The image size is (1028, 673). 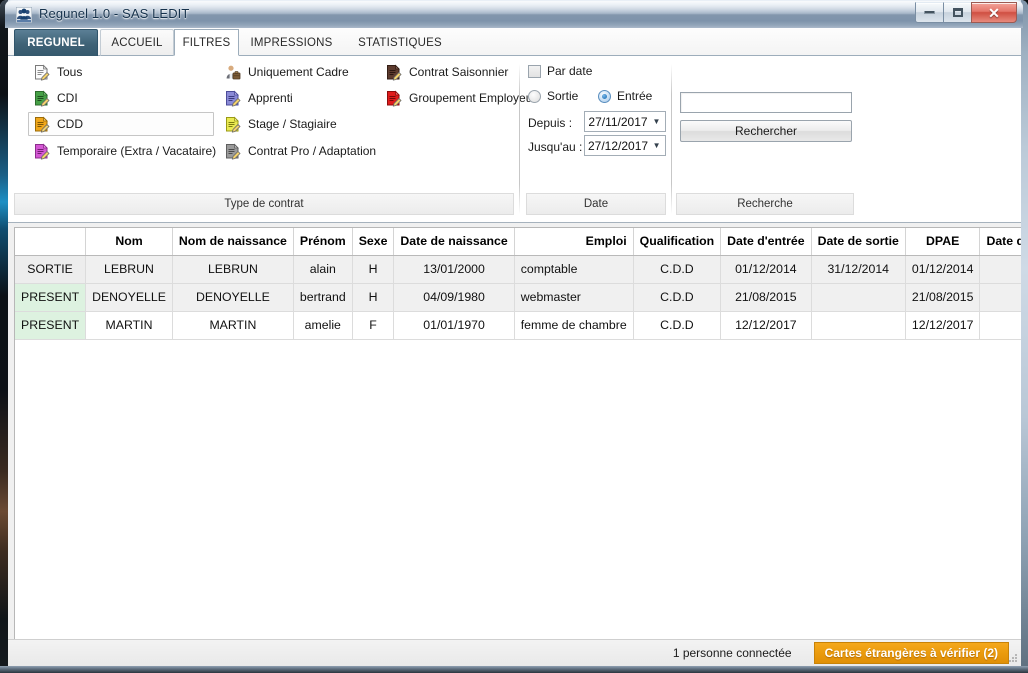 I want to click on filter-groupement-employeur: Groupement Employeur, so click(x=458, y=98).